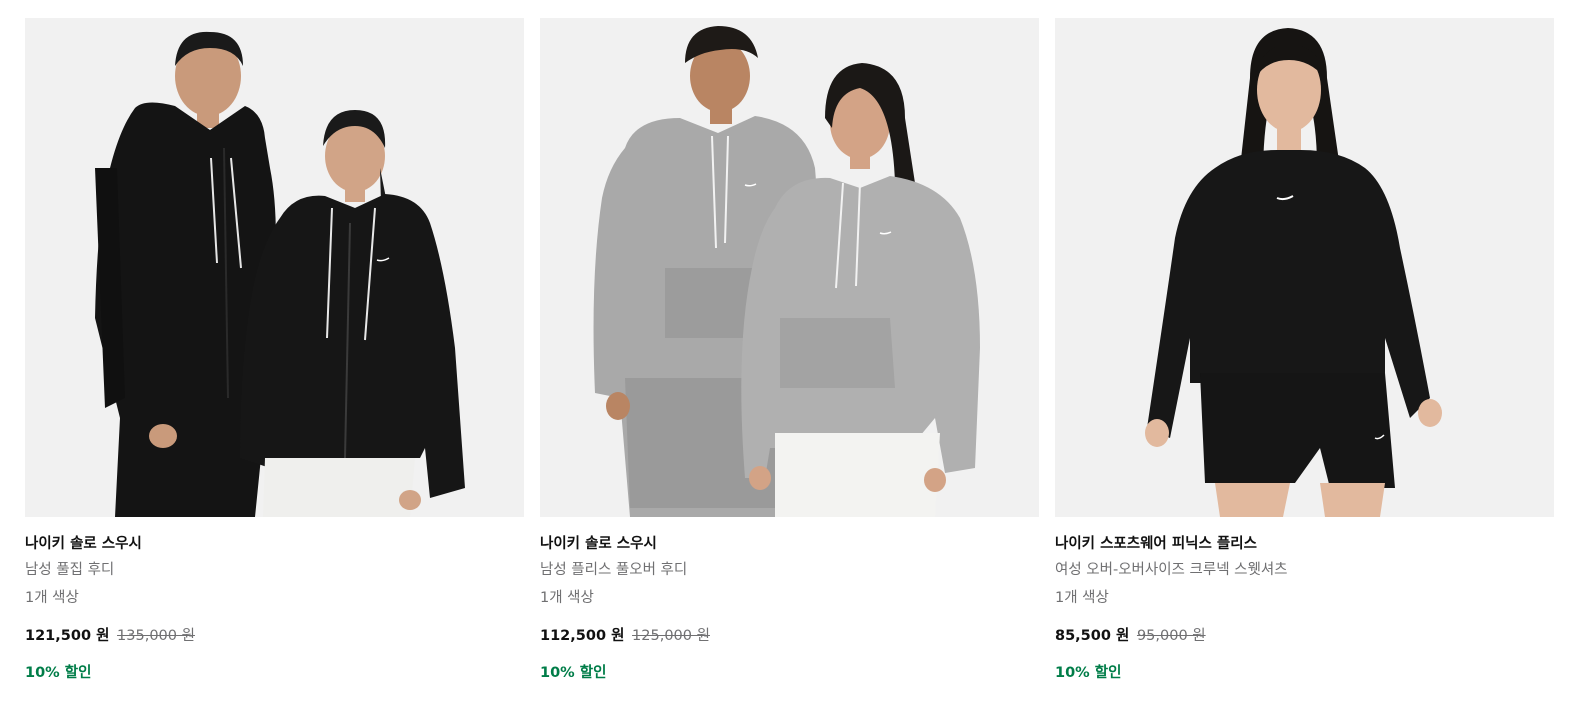 The width and height of the screenshot is (1577, 725). I want to click on original-price: 95,000 원, so click(1171, 636).